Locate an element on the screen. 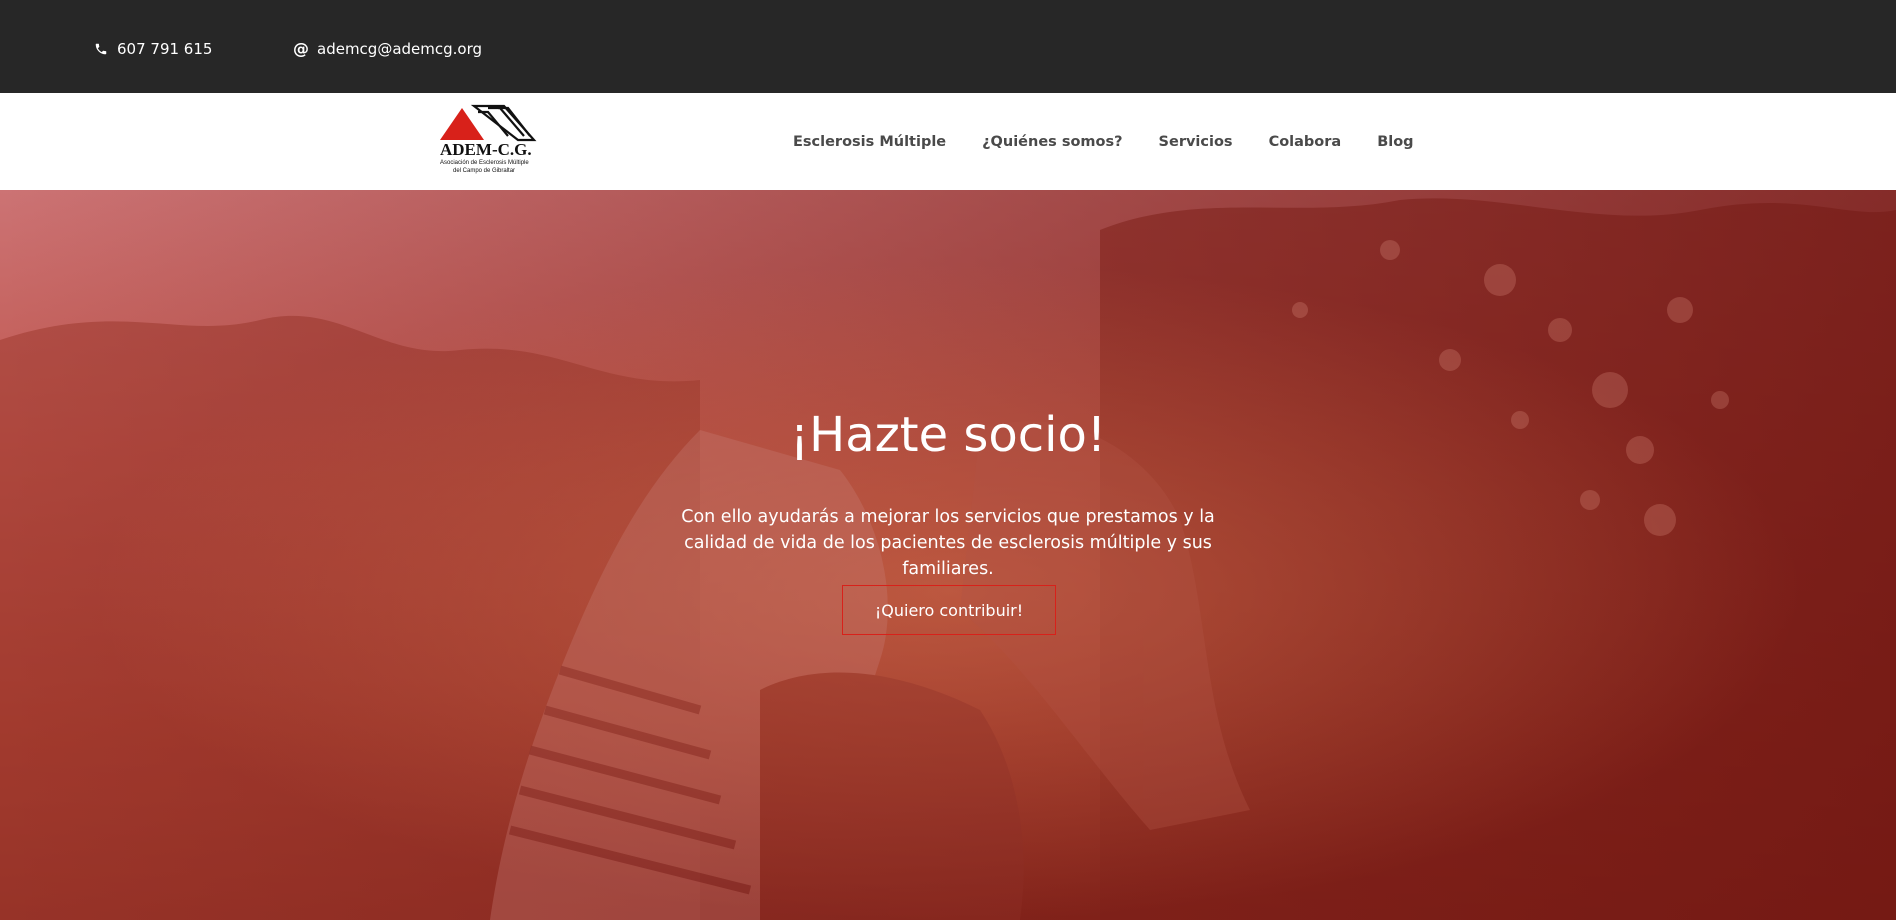 This screenshot has height=920, width=1896. phone-link: 607 791 615 is located at coordinates (152, 49).